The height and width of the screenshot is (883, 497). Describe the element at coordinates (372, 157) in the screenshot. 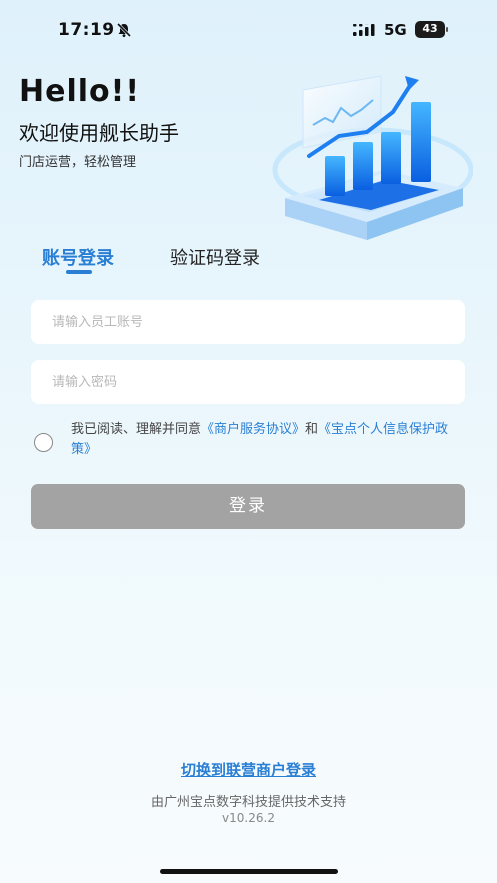

I see `chart-illustration` at that location.